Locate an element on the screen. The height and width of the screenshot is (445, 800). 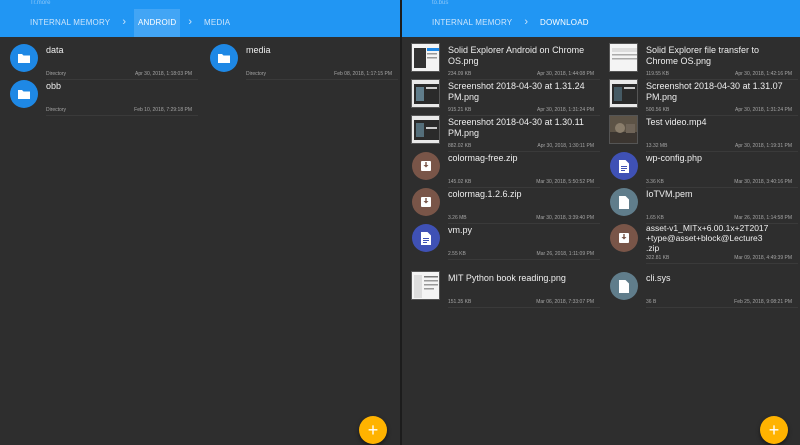
item-meta: 151.35 KB is located at coordinates (460, 302).